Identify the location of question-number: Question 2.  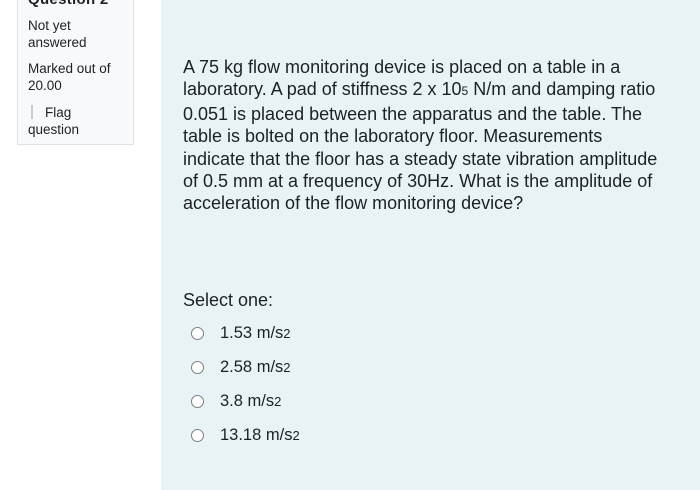
(68, 4).